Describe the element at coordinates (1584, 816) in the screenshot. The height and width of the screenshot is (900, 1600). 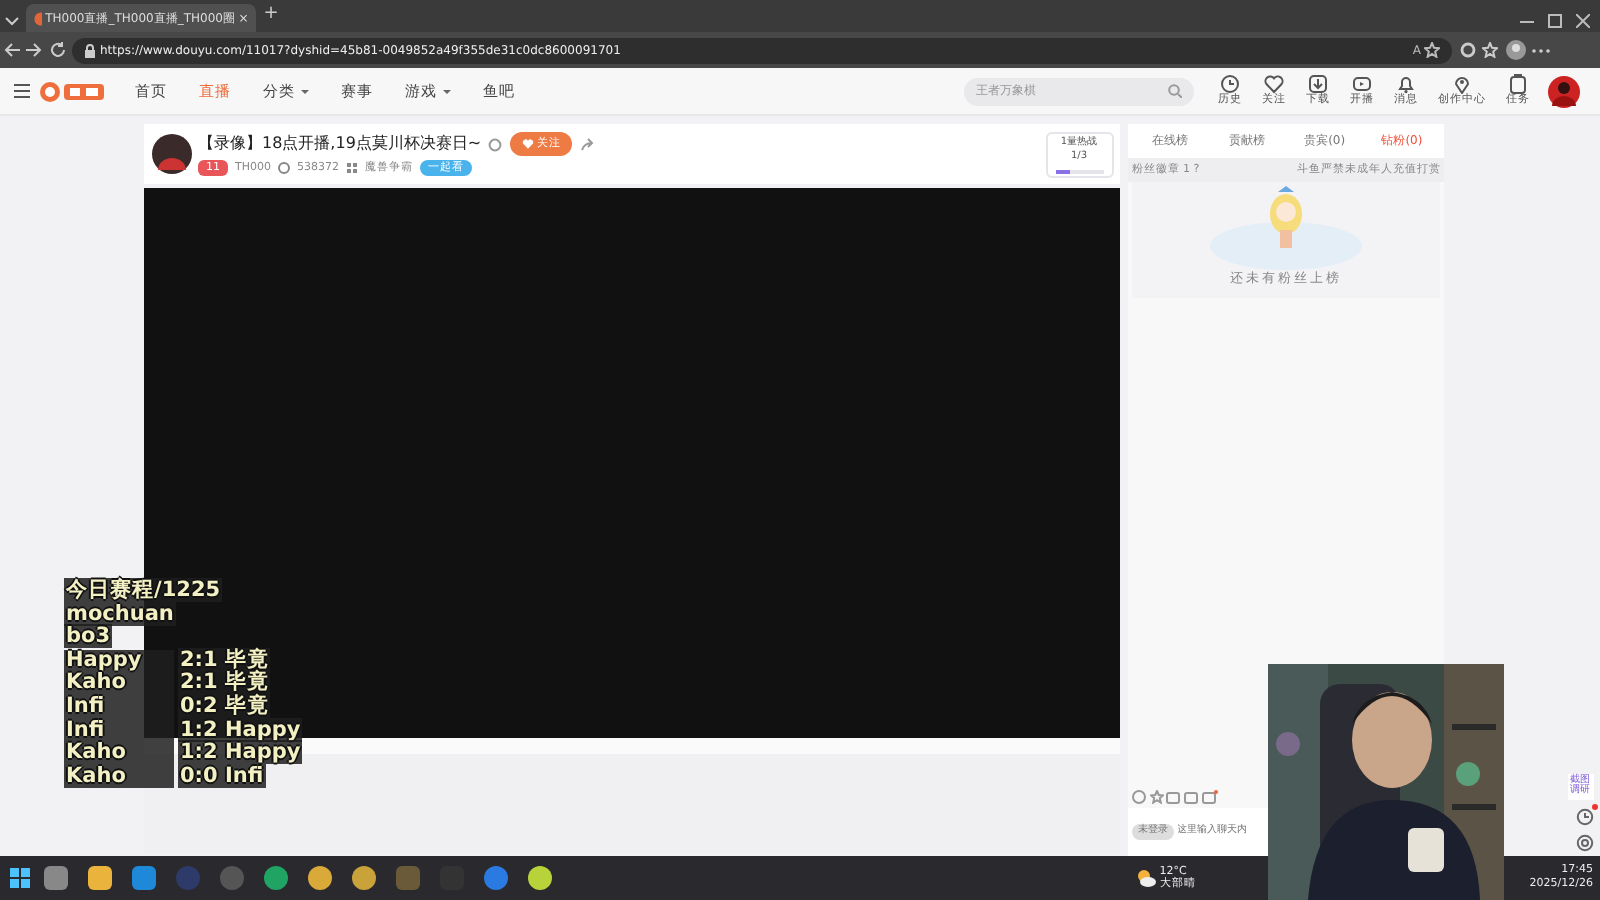
I see `history-icon` at that location.